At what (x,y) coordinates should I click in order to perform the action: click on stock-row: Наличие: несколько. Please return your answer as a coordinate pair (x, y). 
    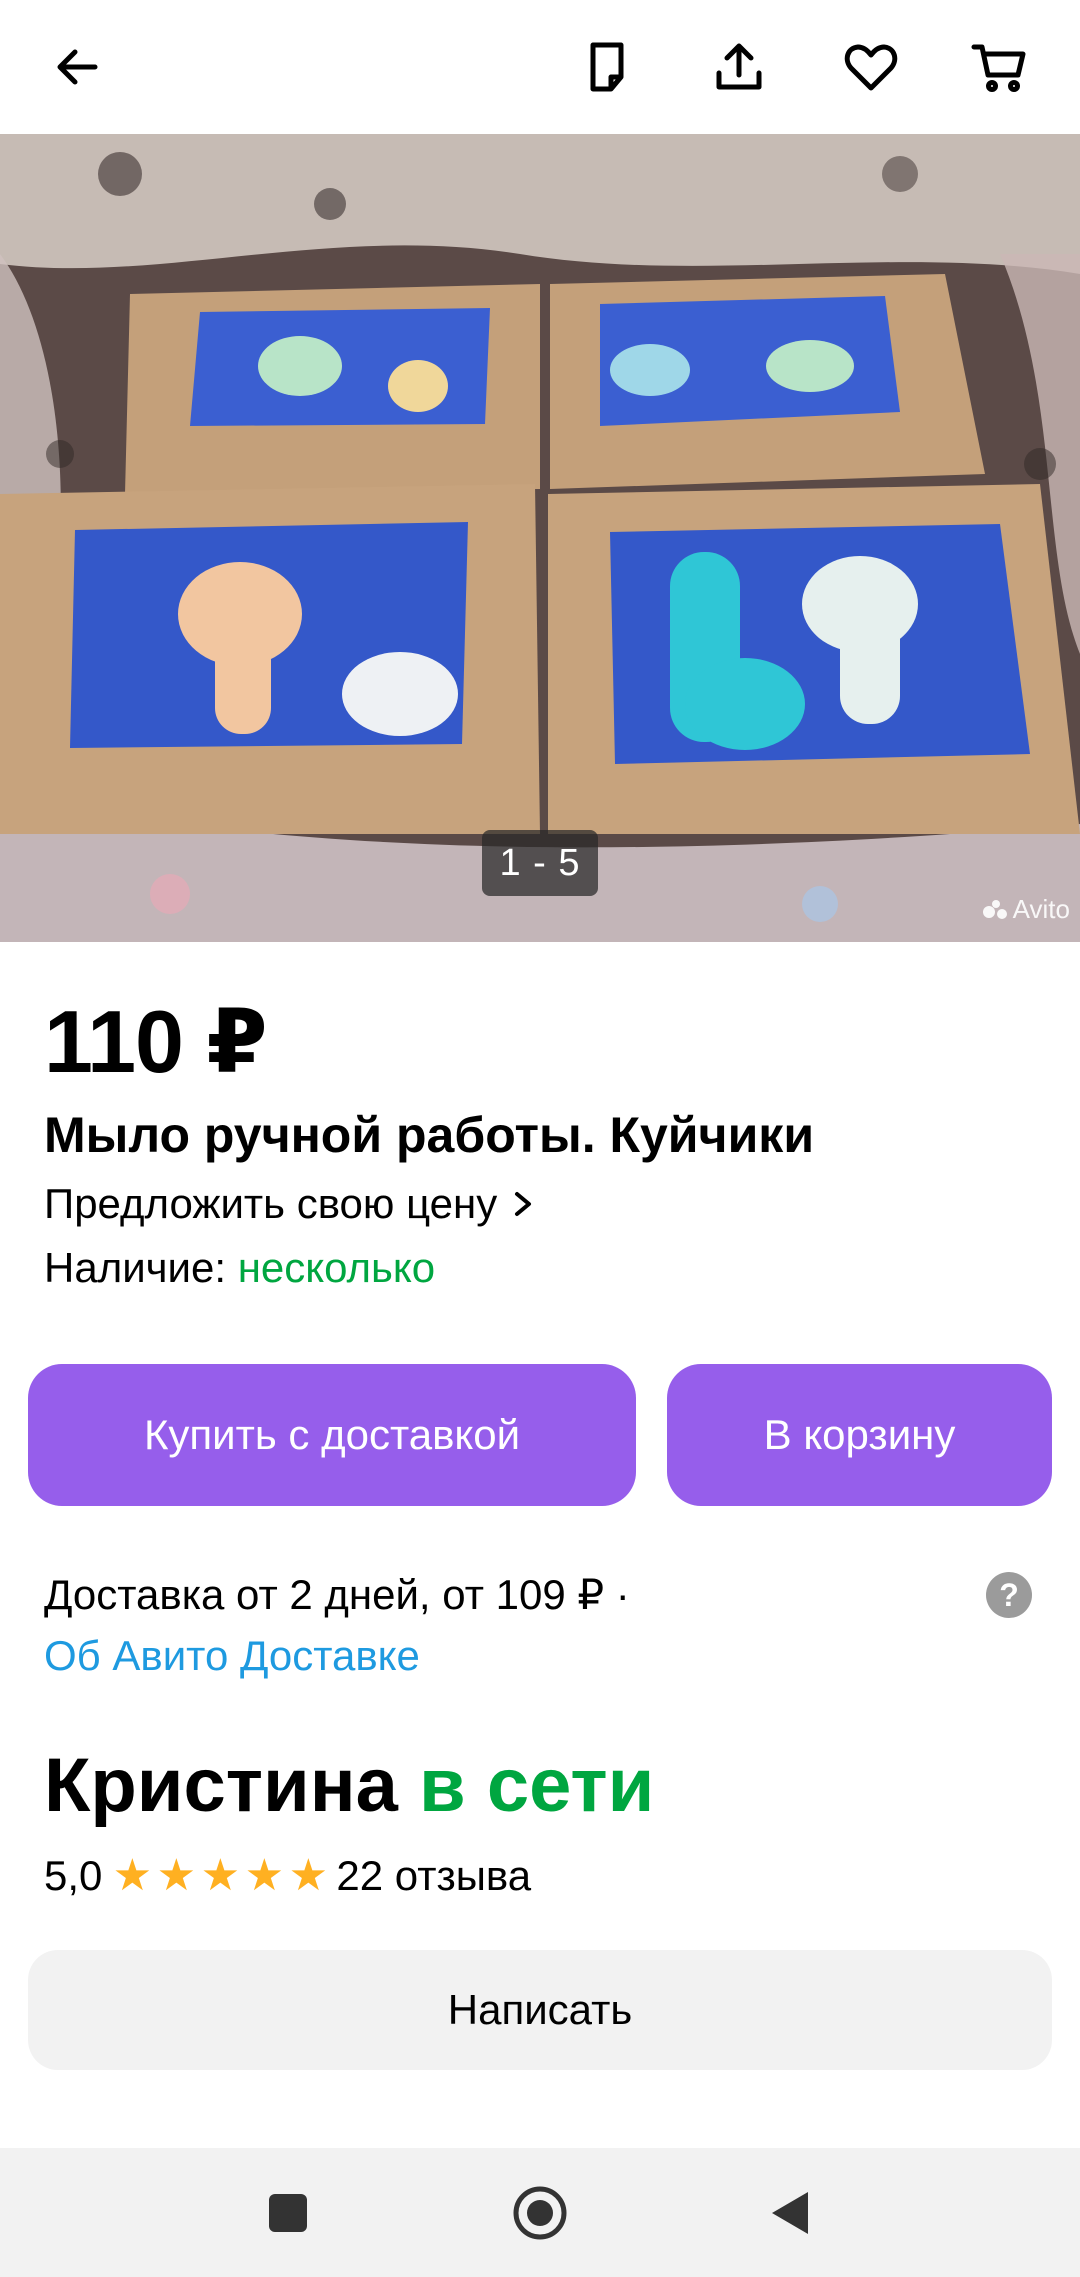
    Looking at the image, I should click on (239, 1268).